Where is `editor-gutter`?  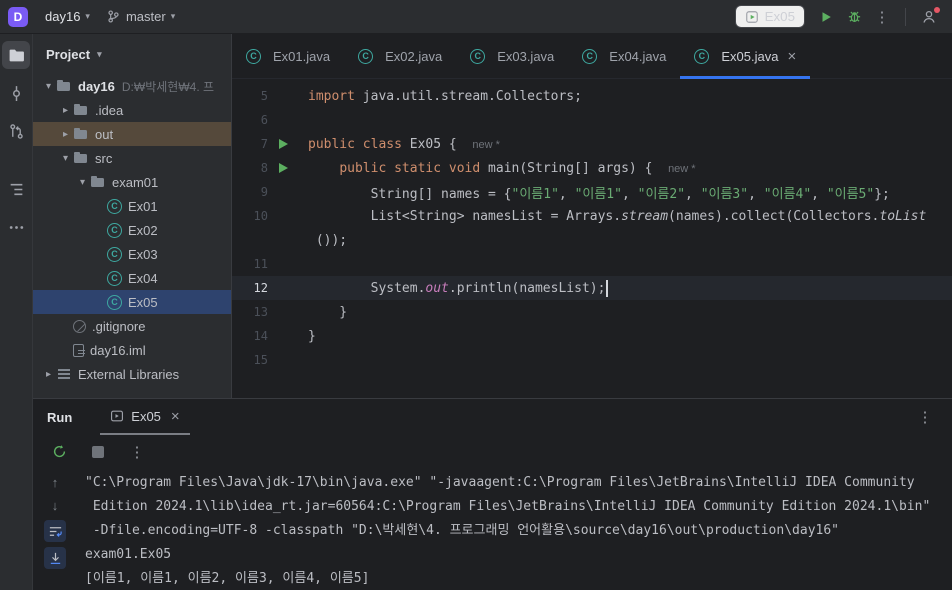 editor-gutter is located at coordinates (288, 168).